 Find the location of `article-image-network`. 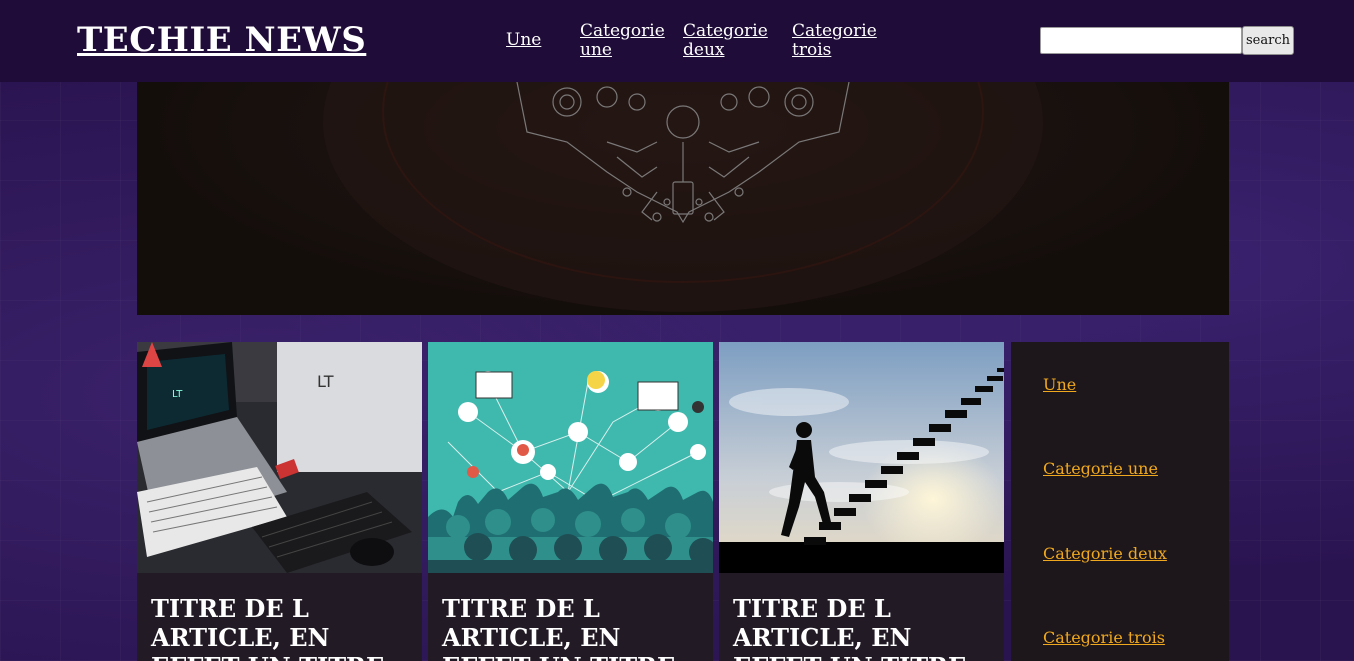

article-image-network is located at coordinates (570, 457).